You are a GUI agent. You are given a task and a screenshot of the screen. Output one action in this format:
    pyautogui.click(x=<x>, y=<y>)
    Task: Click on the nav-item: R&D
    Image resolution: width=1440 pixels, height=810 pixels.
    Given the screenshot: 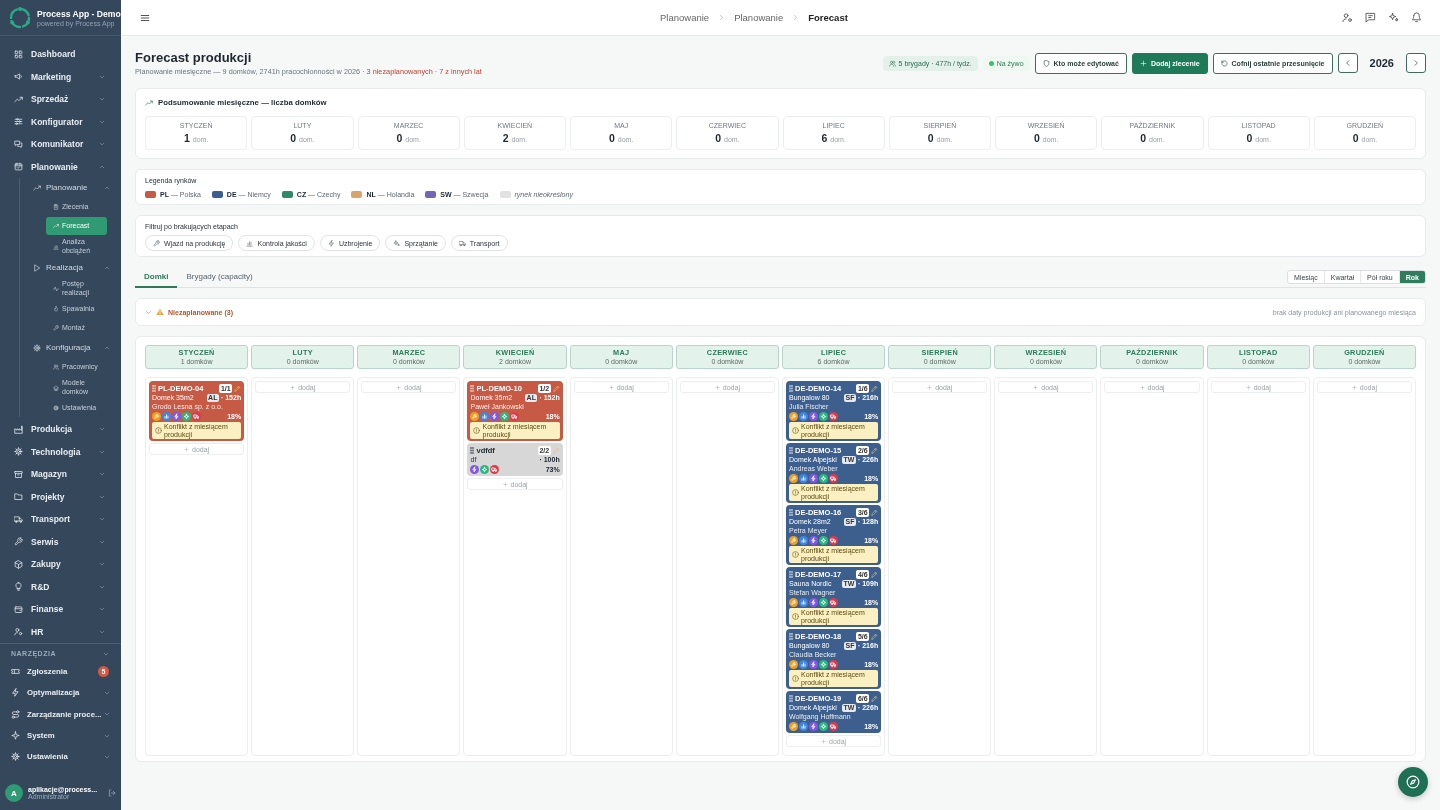 What is the action you would take?
    pyautogui.click(x=60, y=586)
    